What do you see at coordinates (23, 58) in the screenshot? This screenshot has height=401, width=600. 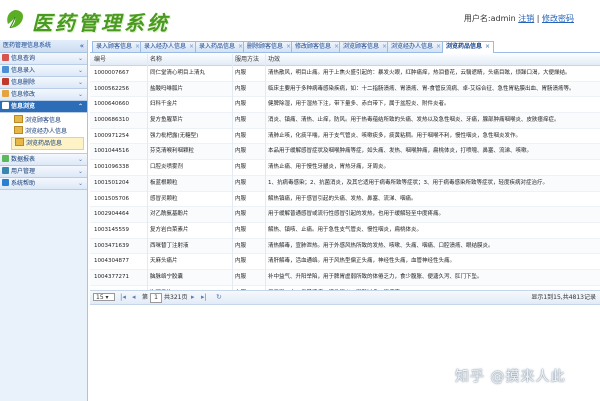 I see `menu-label: 信息查询` at bounding box center [23, 58].